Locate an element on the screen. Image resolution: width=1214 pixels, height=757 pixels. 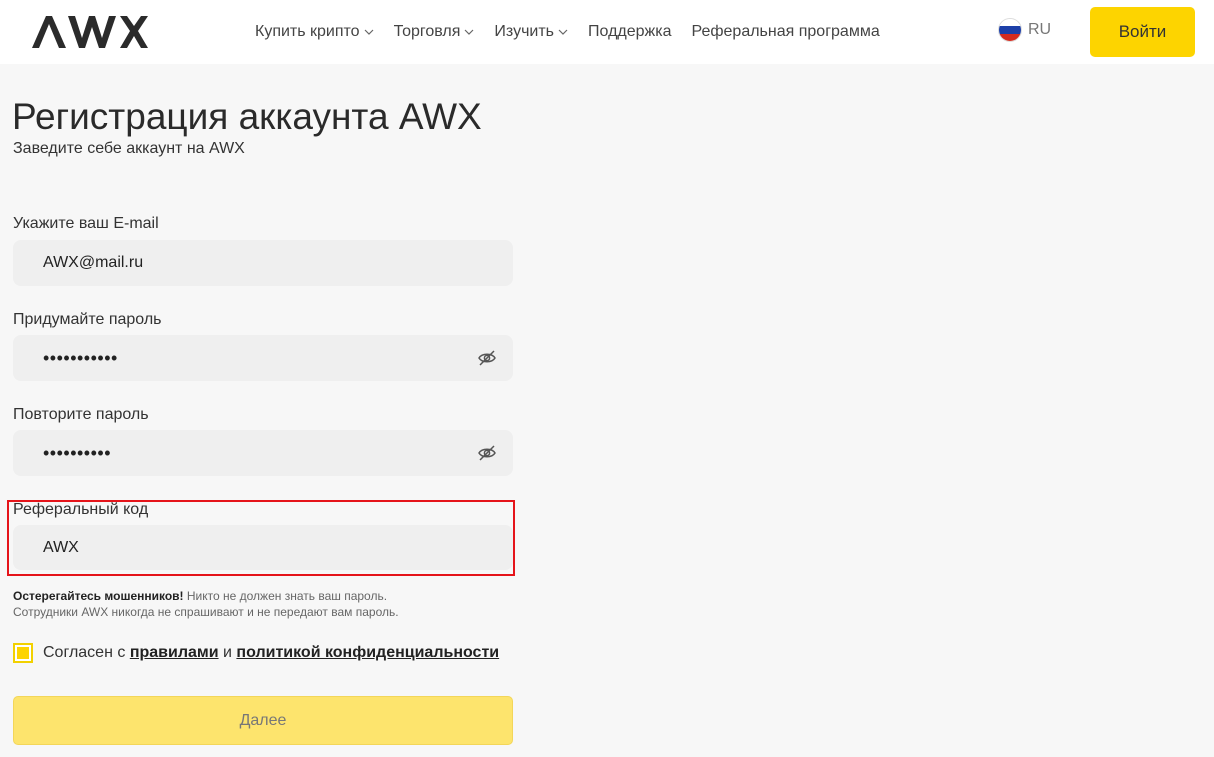
language-selector: RU is located at coordinates (1024, 30).